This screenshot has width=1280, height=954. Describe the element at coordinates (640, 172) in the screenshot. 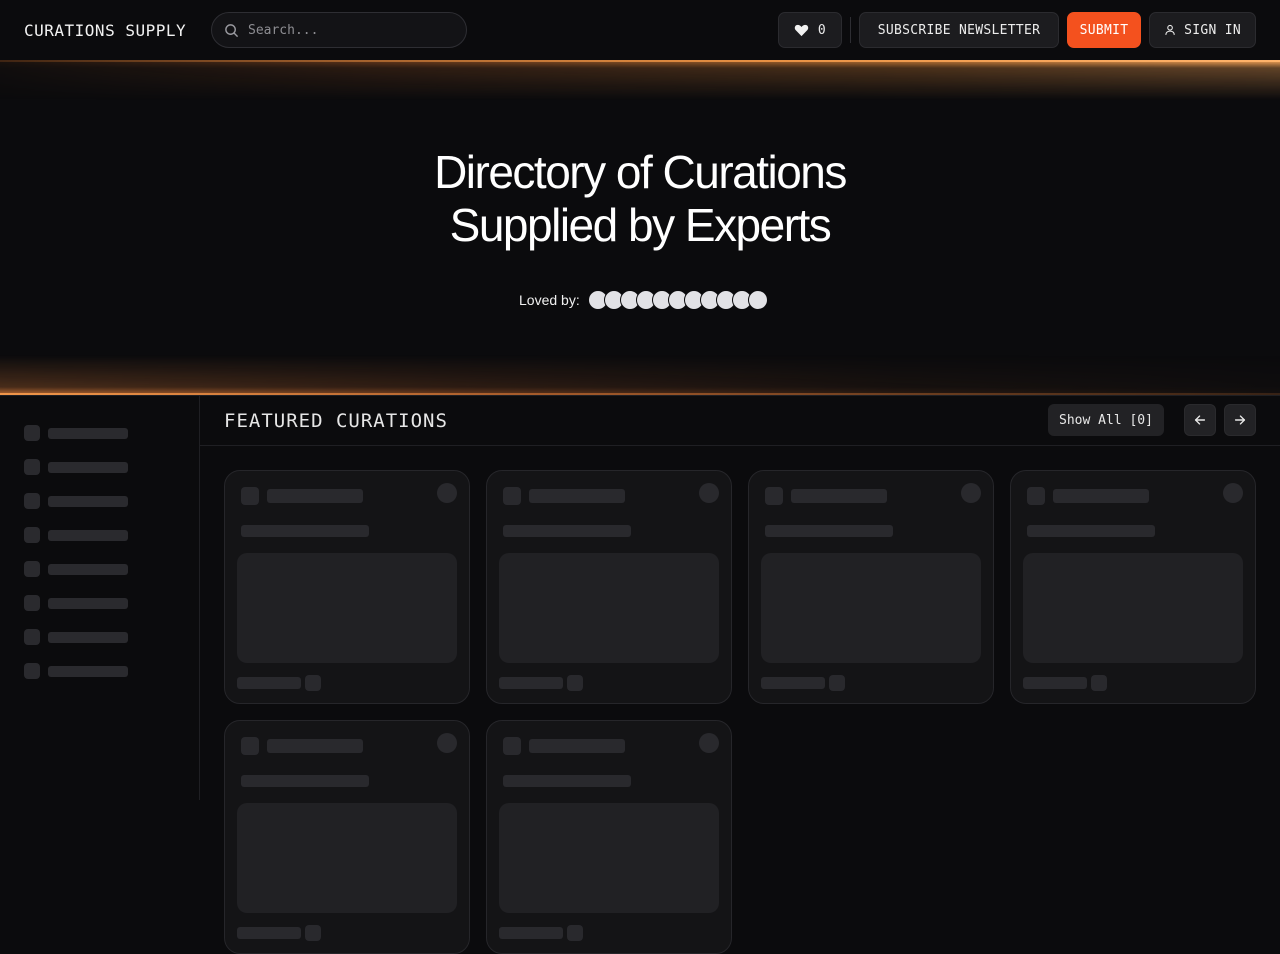

I see `hero-title-line-1: Directory of Curations` at that location.